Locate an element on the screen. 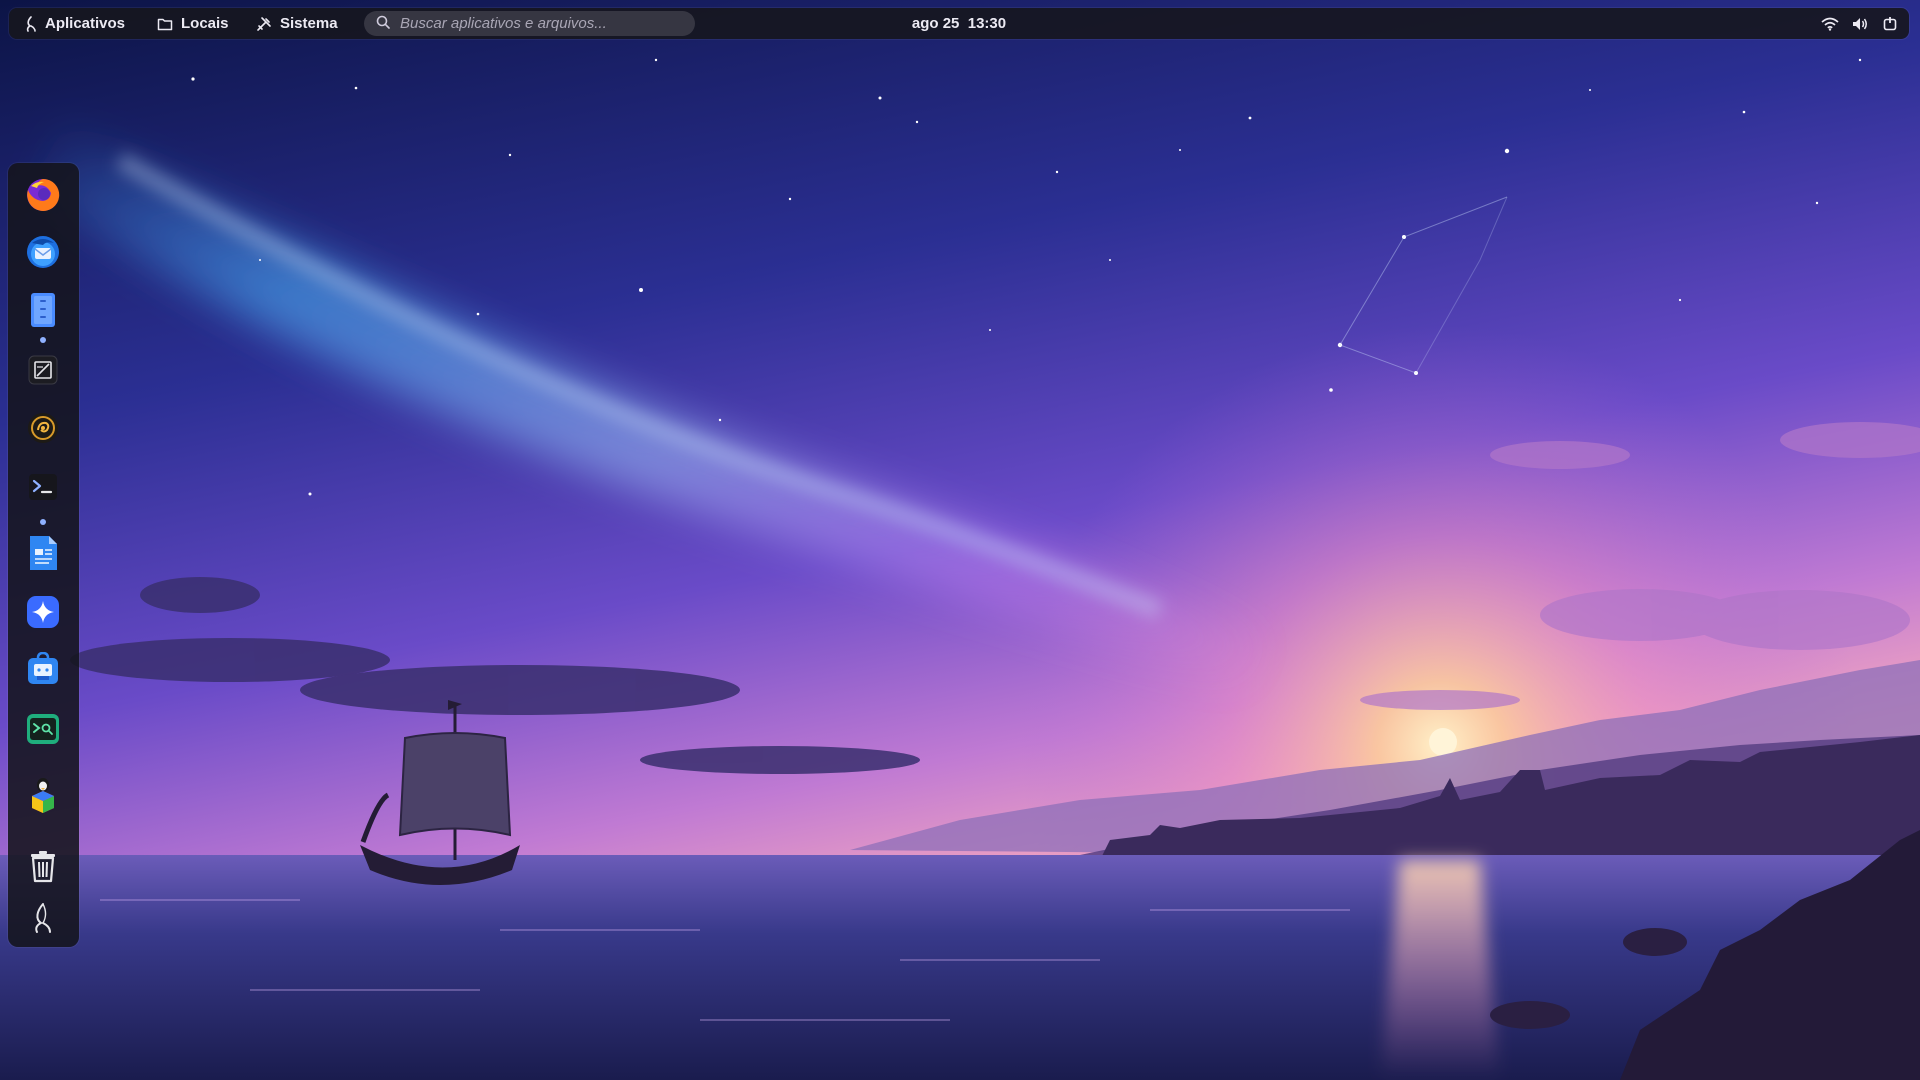 The height and width of the screenshot is (1080, 1920). trash-icon is located at coordinates (43, 866).